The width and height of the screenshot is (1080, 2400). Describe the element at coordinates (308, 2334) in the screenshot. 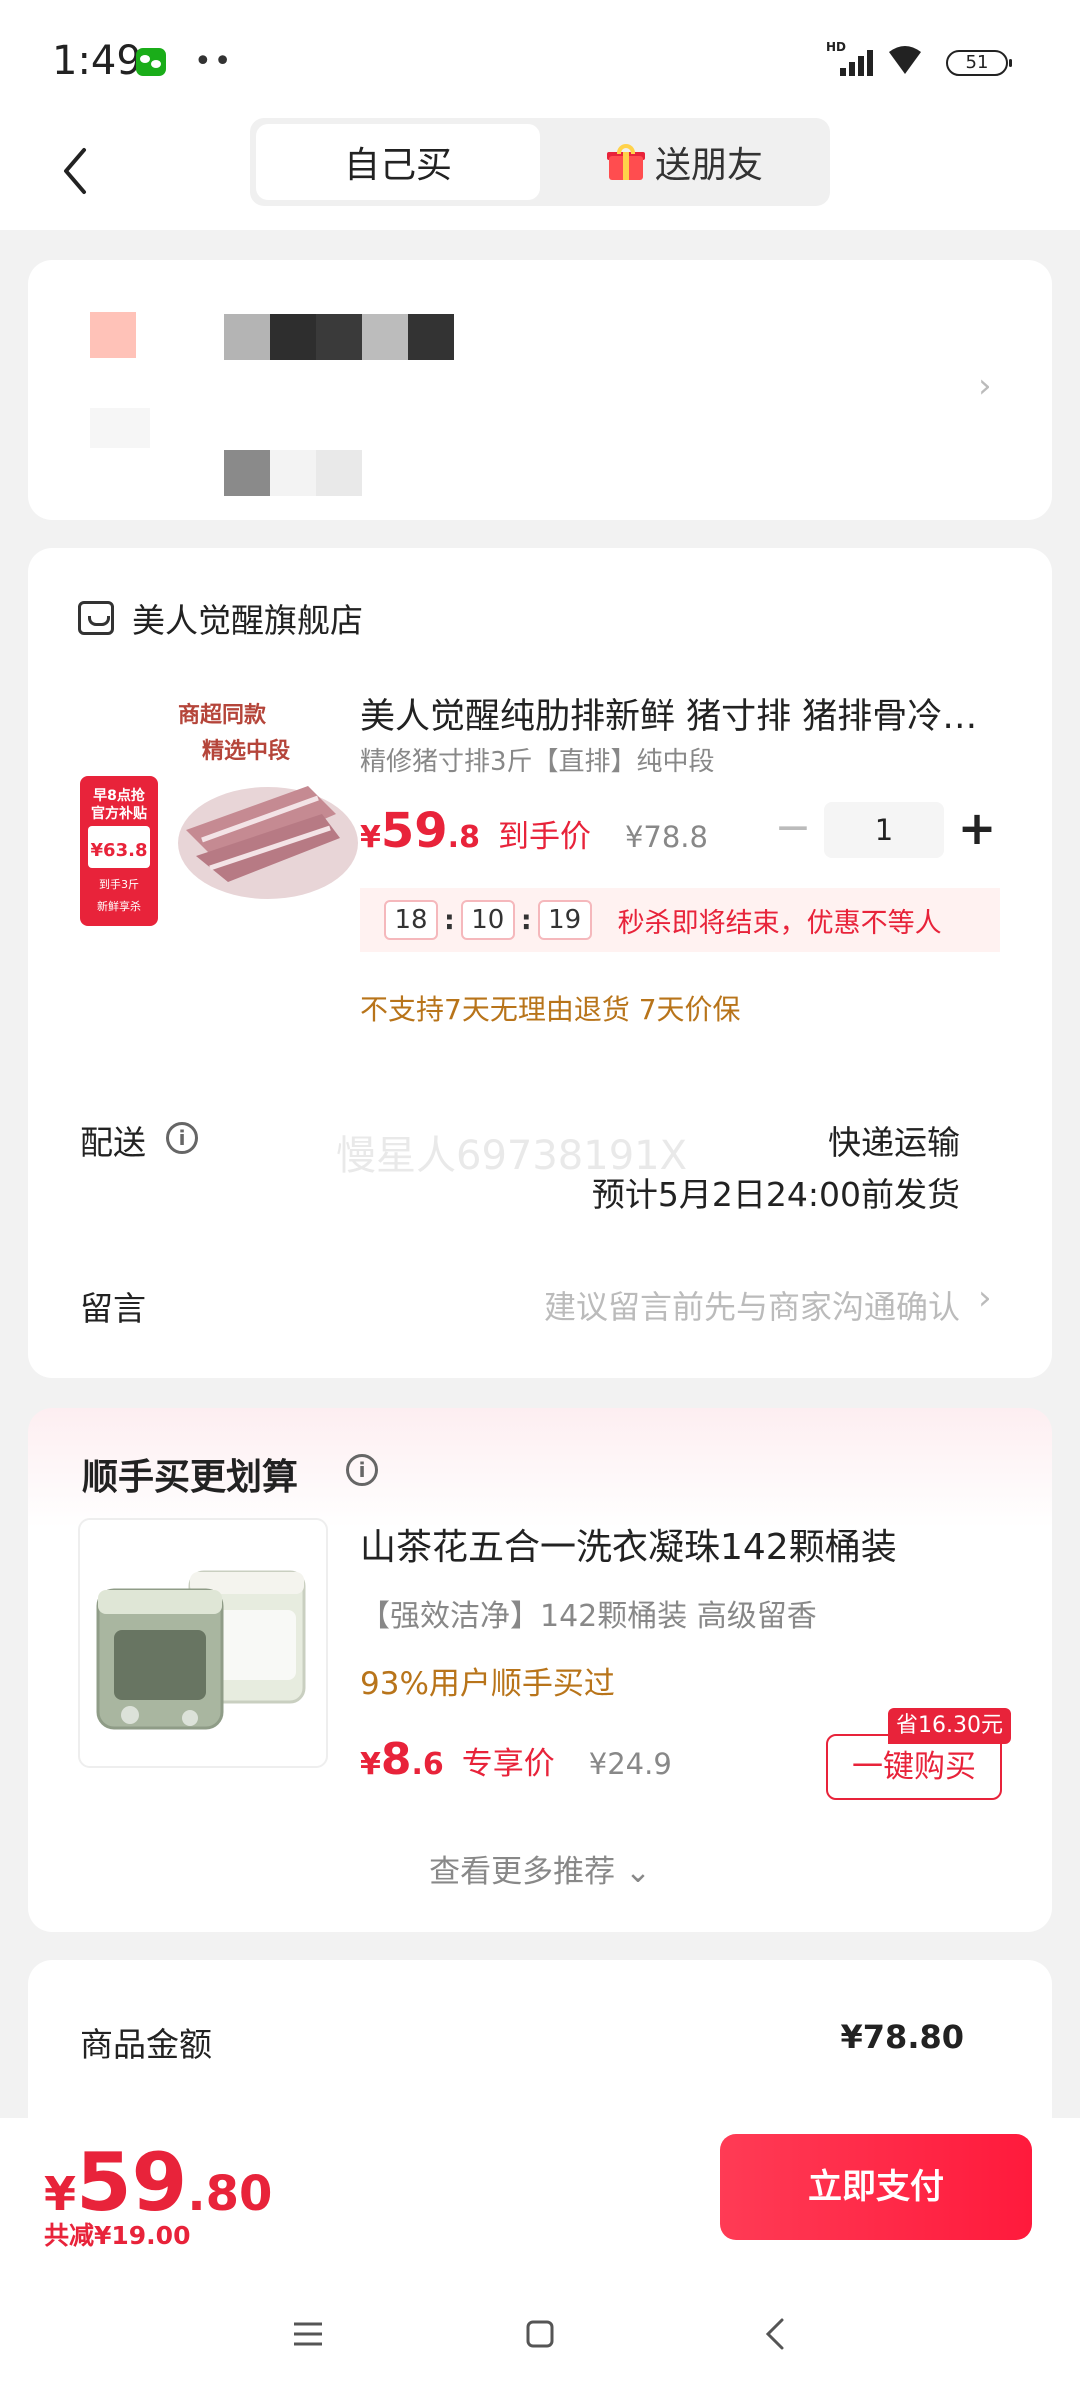

I see `menu-icon` at that location.